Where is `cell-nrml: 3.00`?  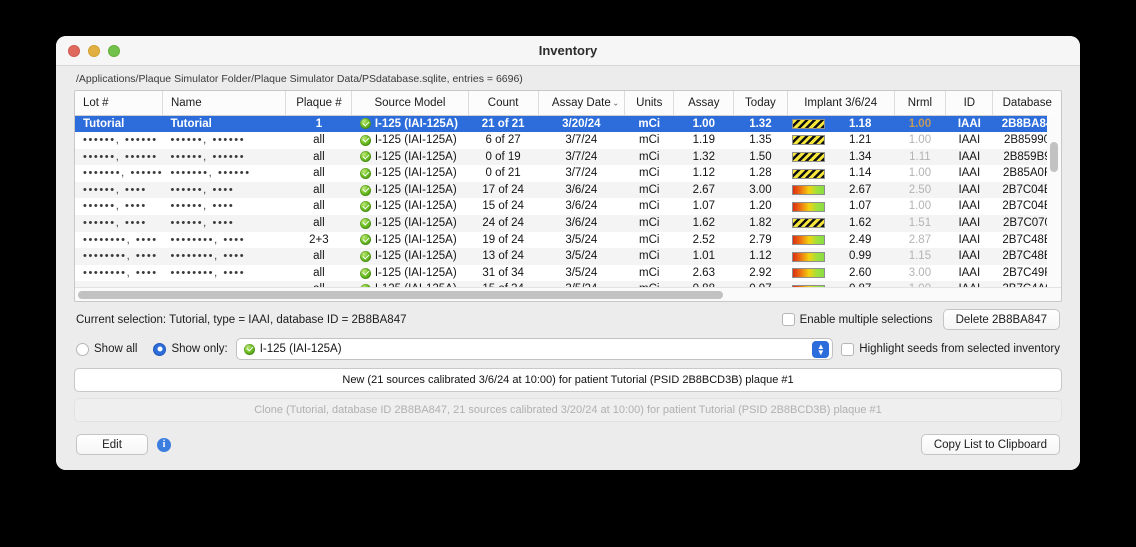 cell-nrml: 3.00 is located at coordinates (920, 272).